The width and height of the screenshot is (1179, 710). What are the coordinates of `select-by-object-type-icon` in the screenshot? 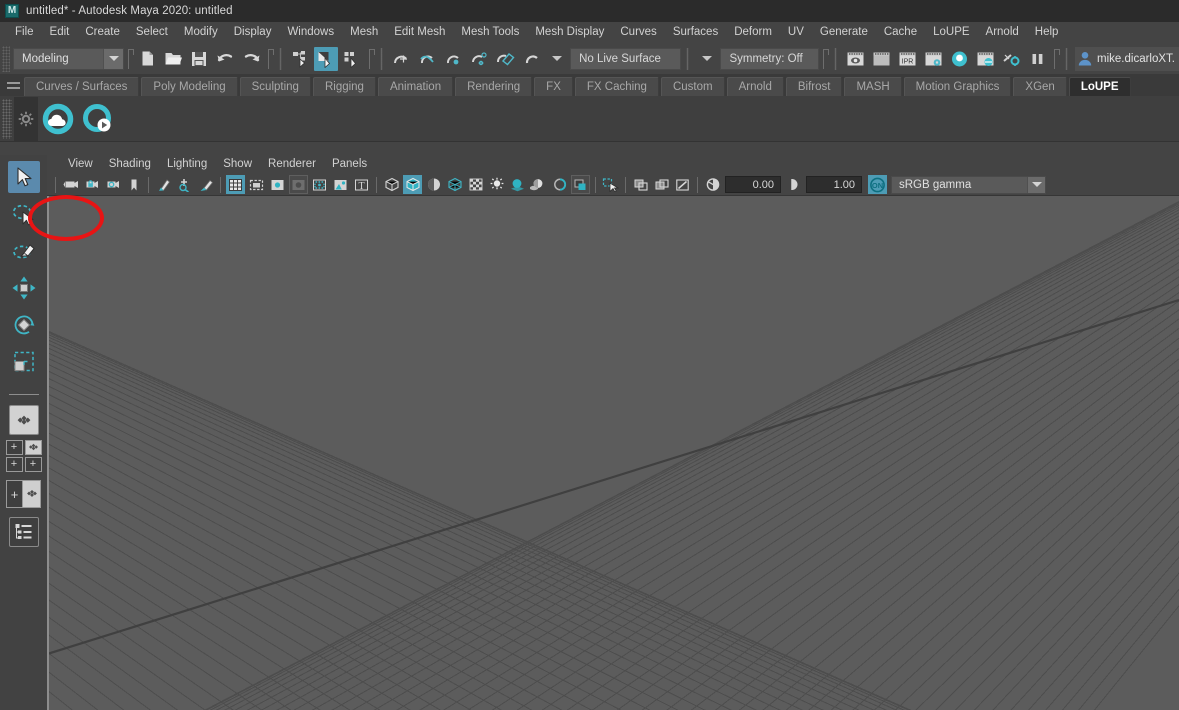 It's located at (326, 58).